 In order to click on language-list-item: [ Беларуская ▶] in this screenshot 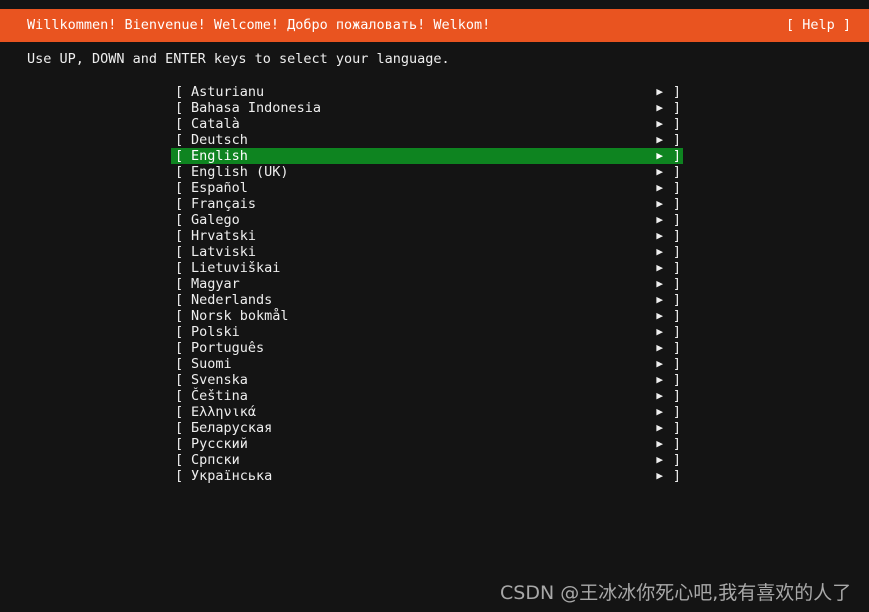, I will do `click(427, 428)`.